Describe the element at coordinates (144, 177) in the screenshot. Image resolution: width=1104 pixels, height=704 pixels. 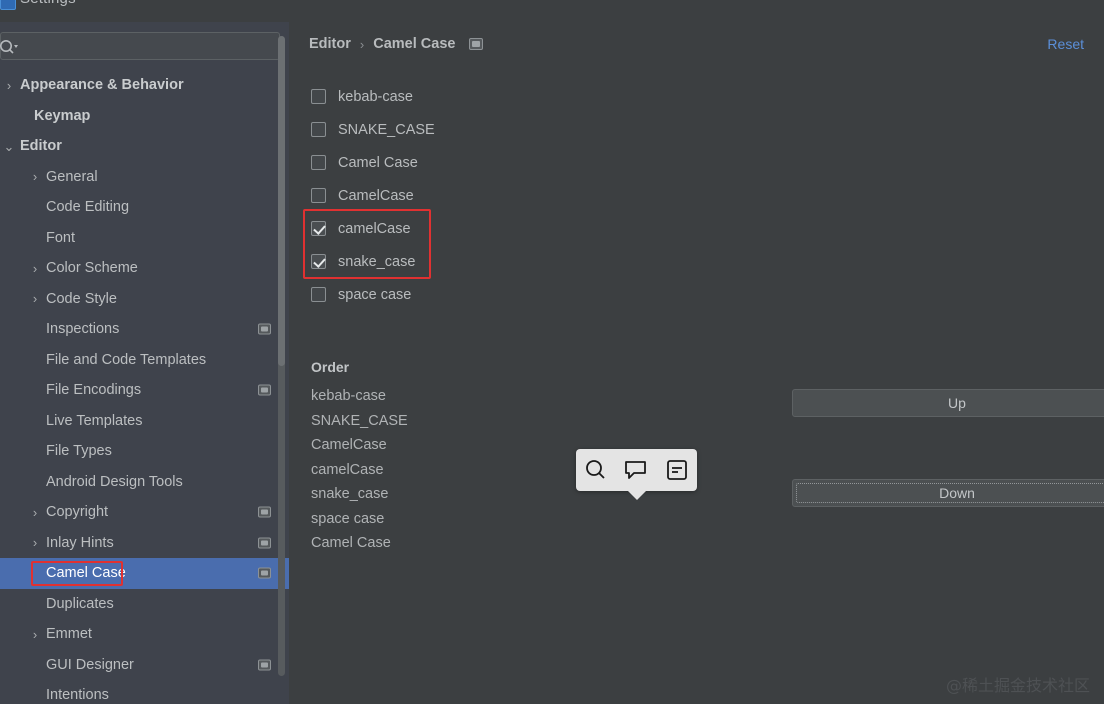
I see `sidebar-item-general: › General` at that location.